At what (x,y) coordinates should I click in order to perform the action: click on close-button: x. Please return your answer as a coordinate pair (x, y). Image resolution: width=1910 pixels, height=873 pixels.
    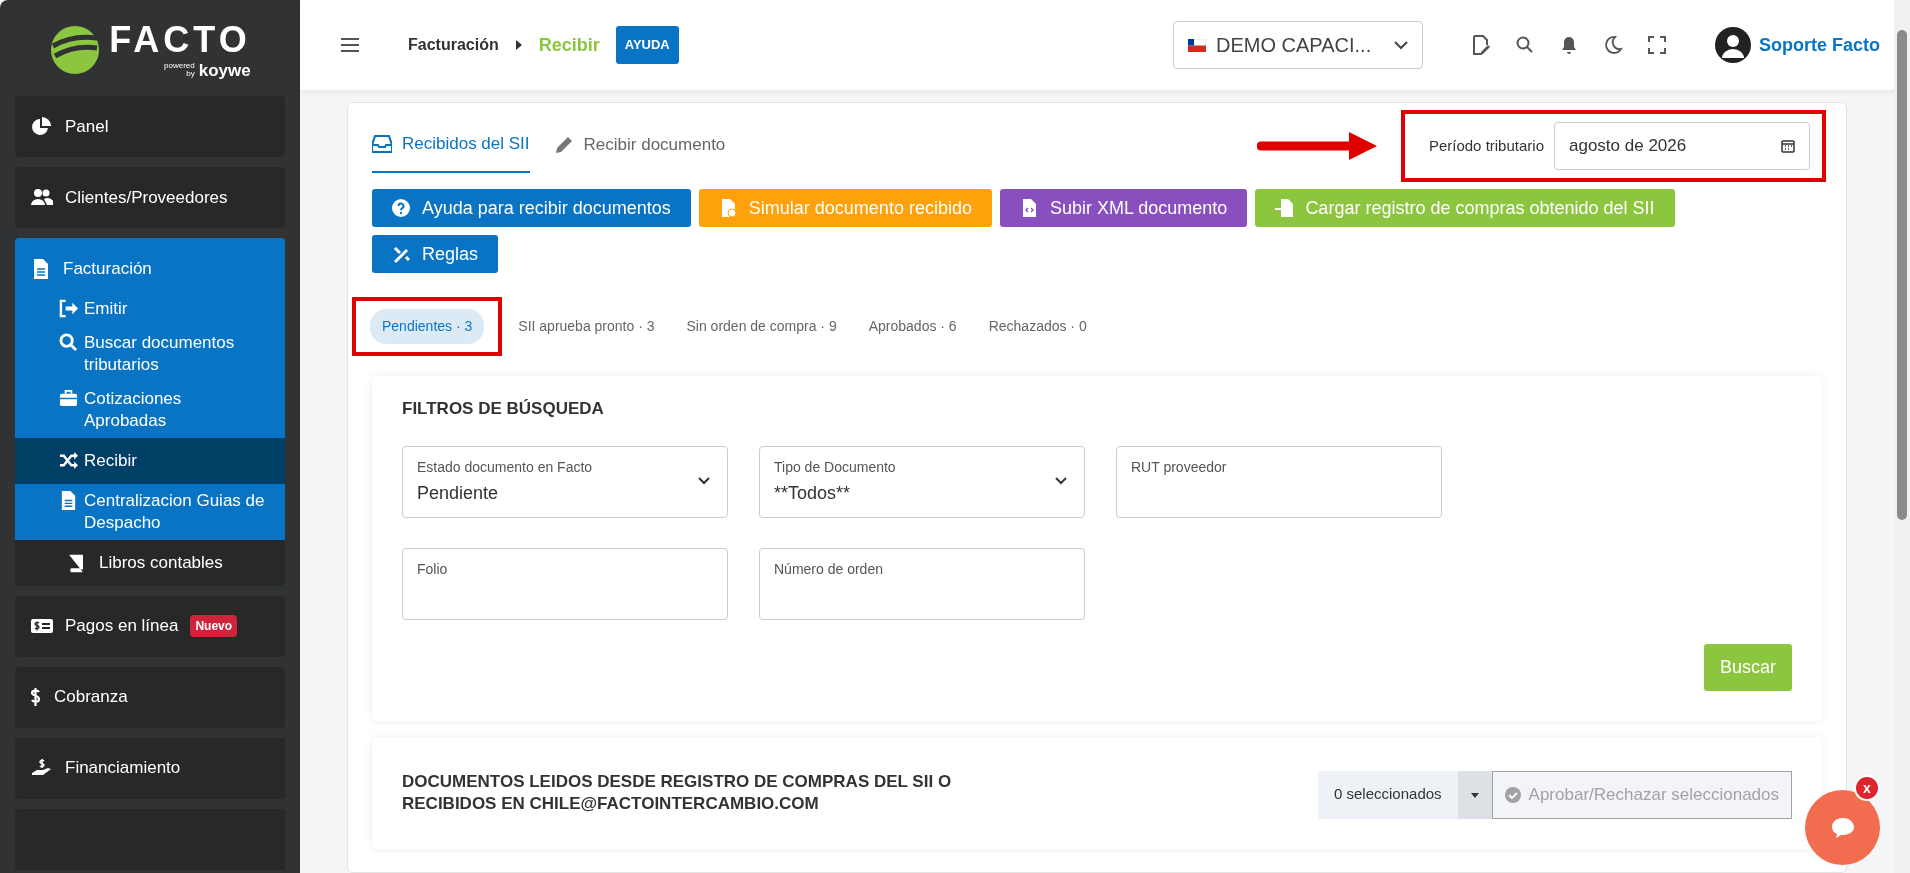
    Looking at the image, I should click on (1867, 788).